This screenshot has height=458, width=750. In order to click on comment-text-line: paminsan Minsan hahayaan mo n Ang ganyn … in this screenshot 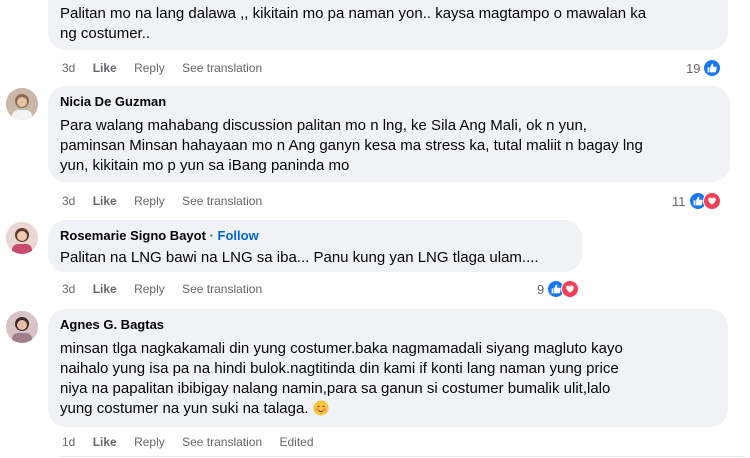, I will do `click(351, 145)`.